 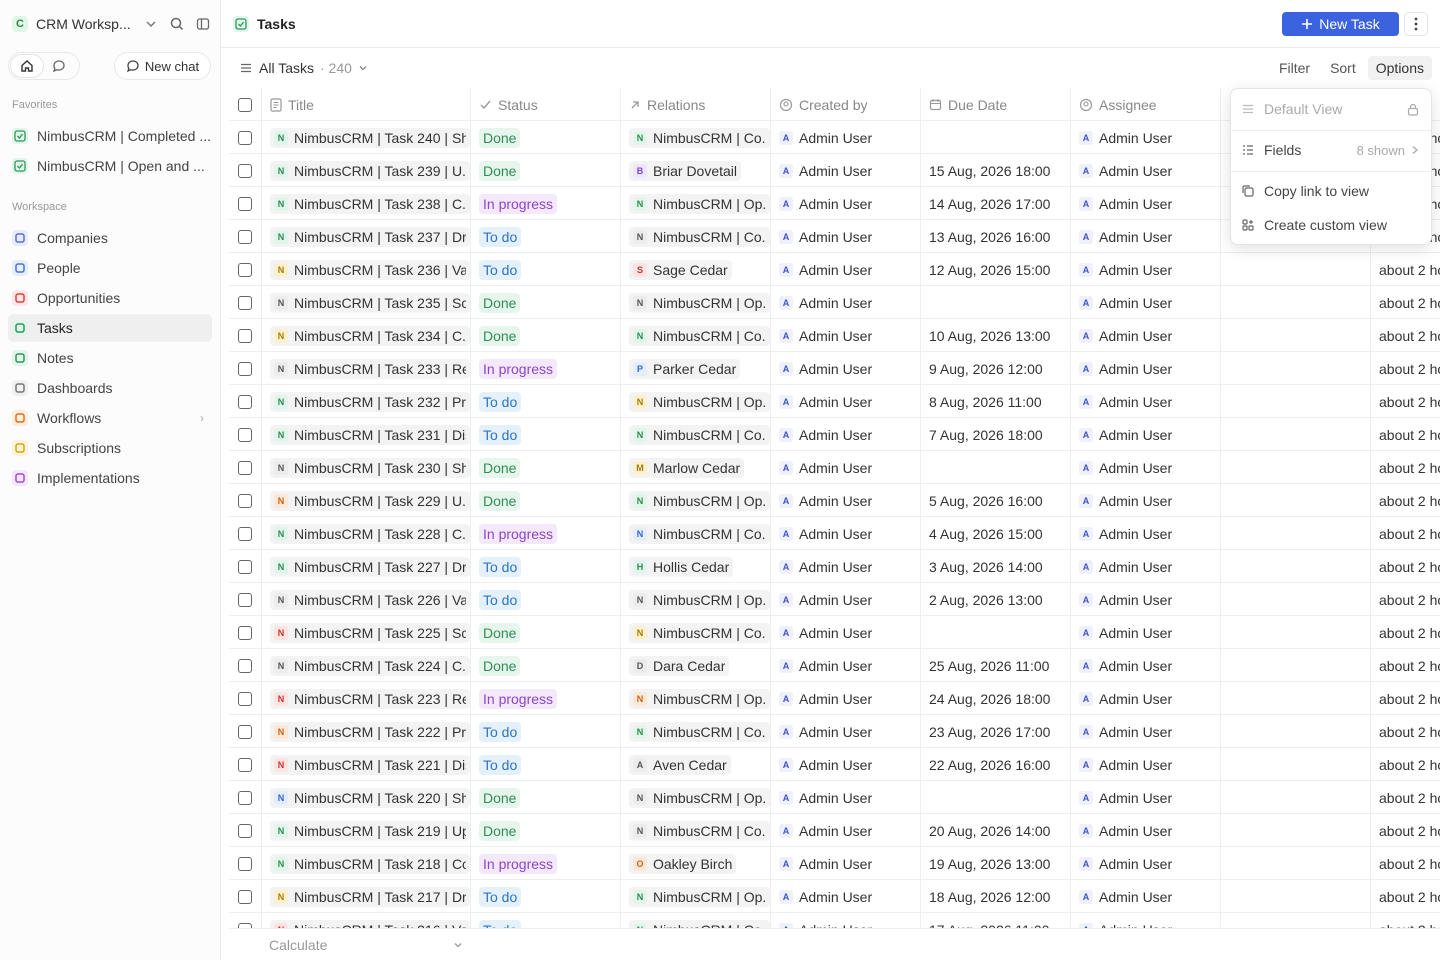 I want to click on due-date-cell, so click(x=996, y=797).